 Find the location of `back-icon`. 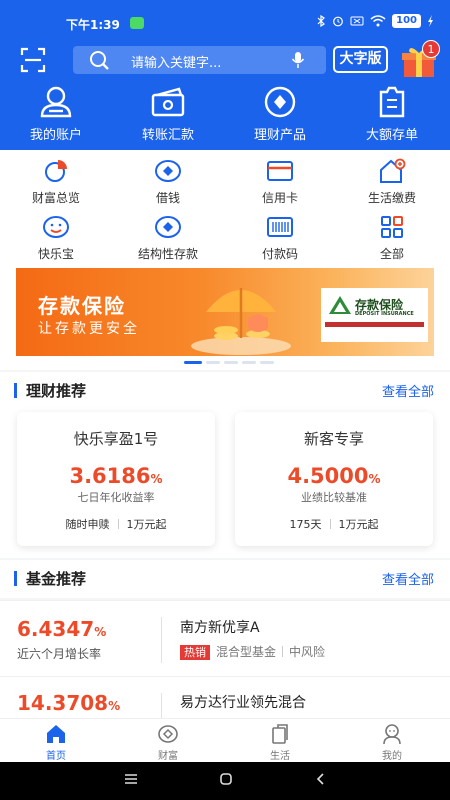

back-icon is located at coordinates (321, 779).